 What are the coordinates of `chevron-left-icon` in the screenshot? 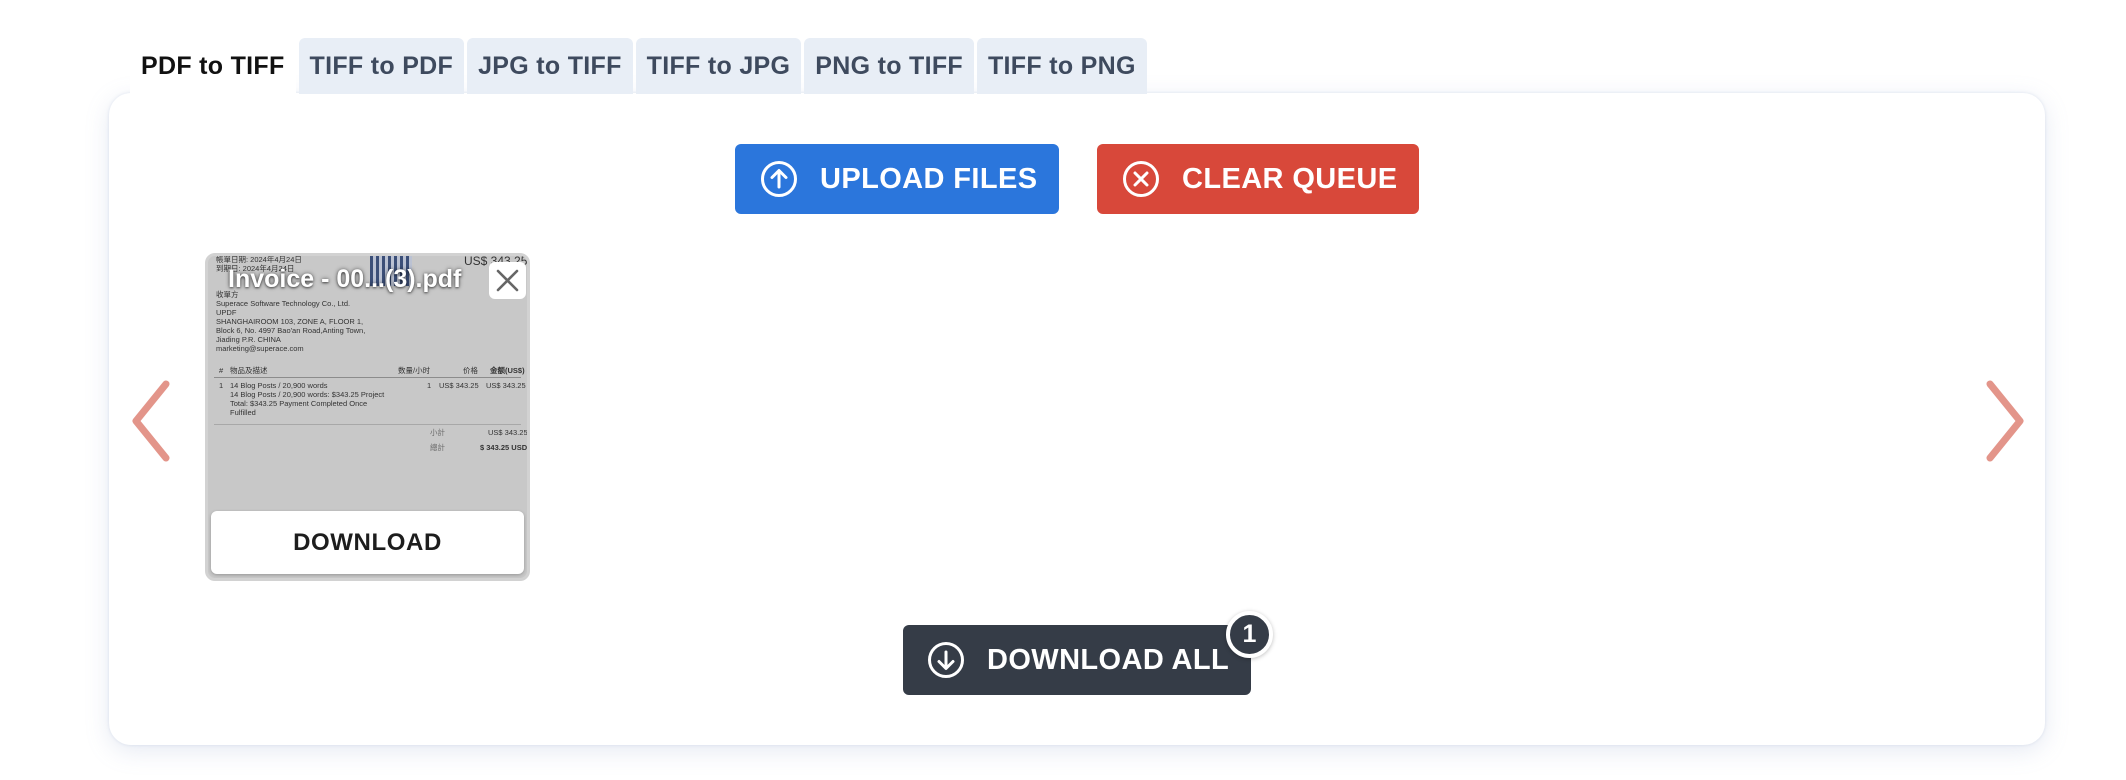 It's located at (152, 421).